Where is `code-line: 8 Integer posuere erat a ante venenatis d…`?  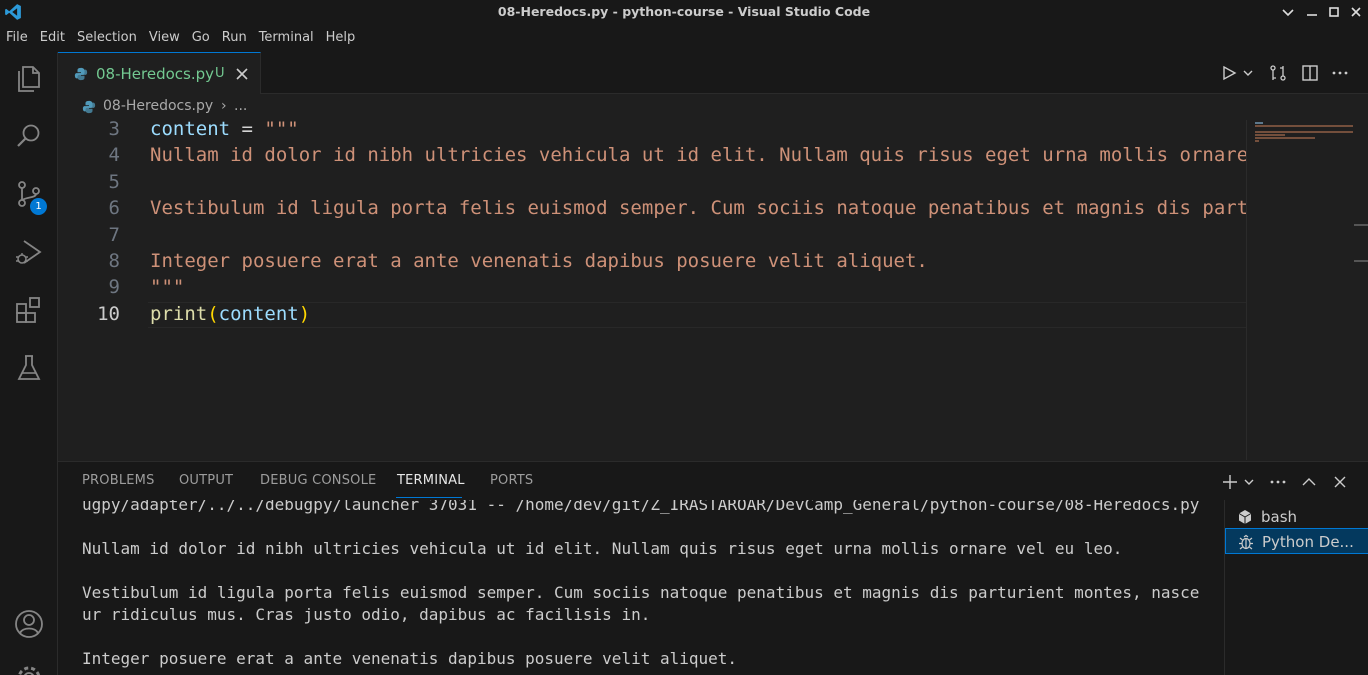 code-line: 8 Integer posuere erat a ante venenatis d… is located at coordinates (652, 261).